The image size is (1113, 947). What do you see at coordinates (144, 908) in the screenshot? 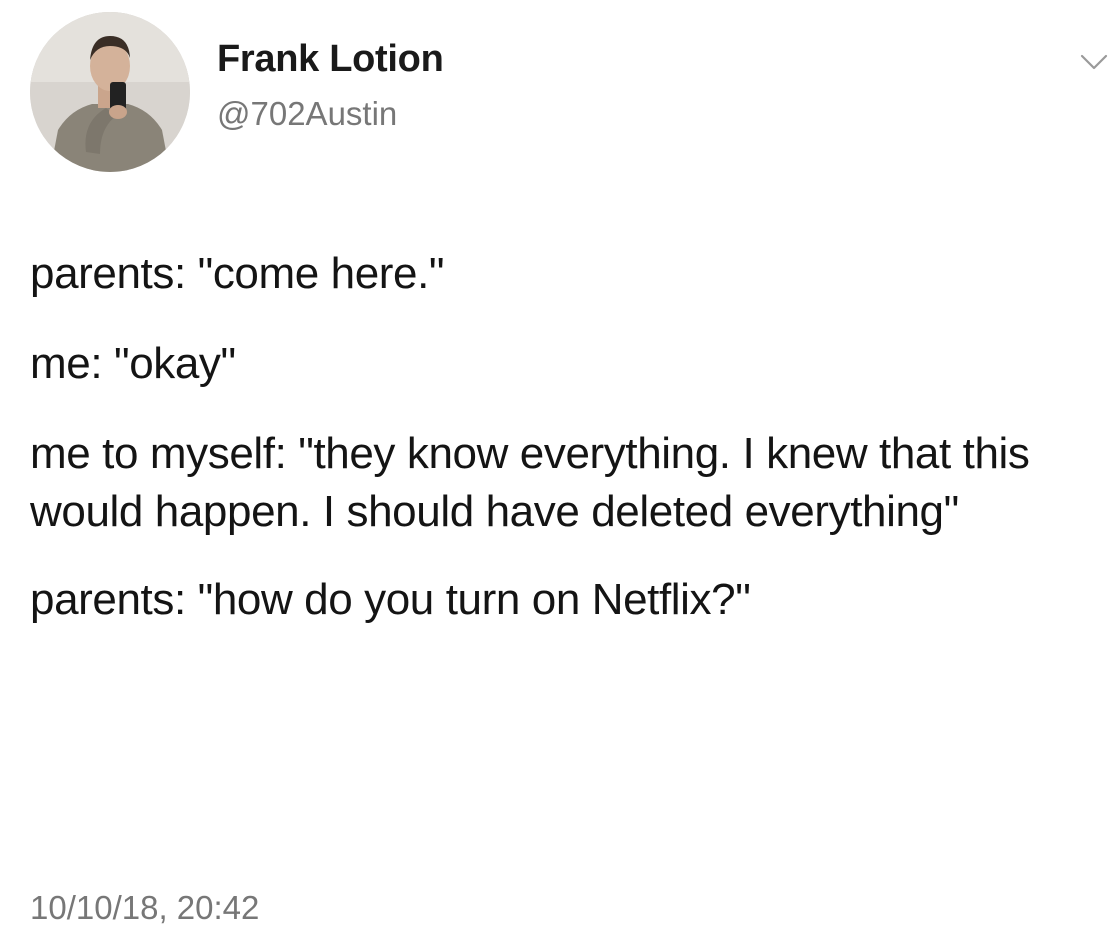
I see `tweet-timestamp: 10/10/18, 20:42` at bounding box center [144, 908].